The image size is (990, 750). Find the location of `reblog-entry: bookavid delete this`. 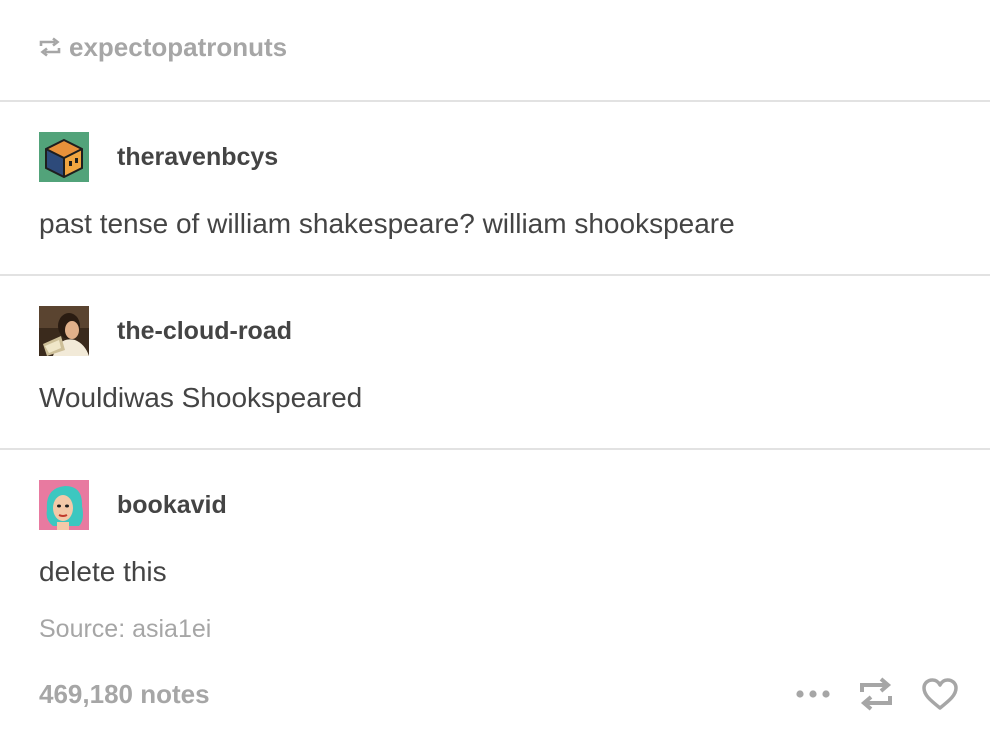

reblog-entry: bookavid delete this is located at coordinates (499, 534).